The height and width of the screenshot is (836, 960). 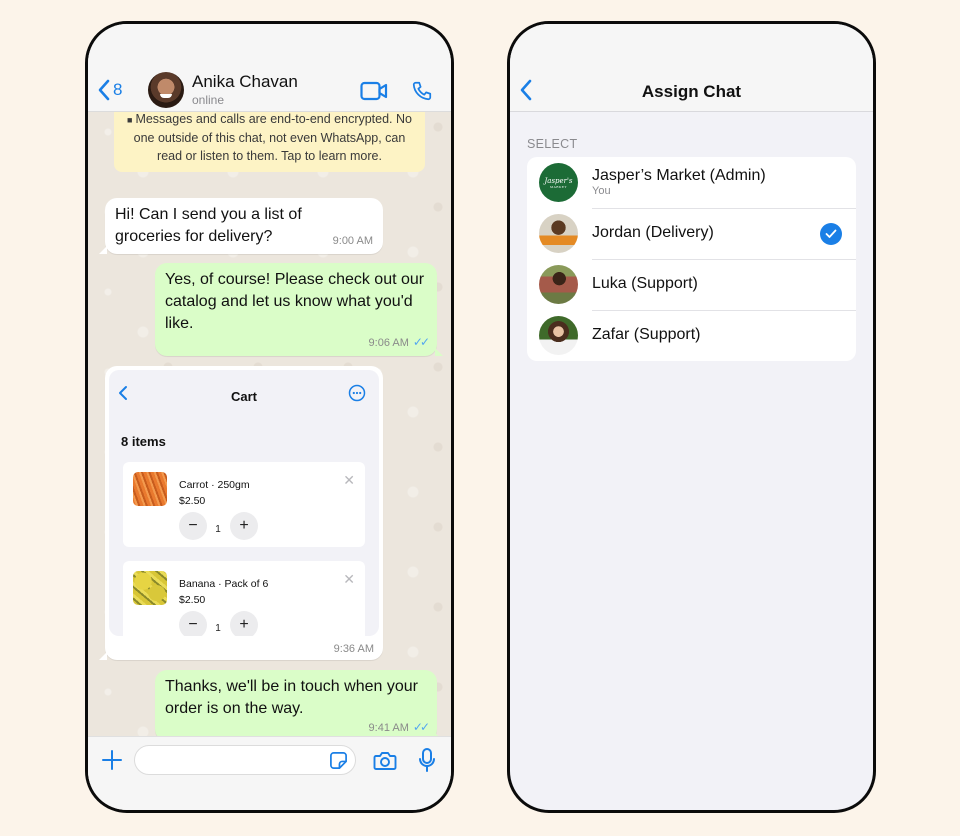 I want to click on unread-count: 8, so click(x=118, y=89).